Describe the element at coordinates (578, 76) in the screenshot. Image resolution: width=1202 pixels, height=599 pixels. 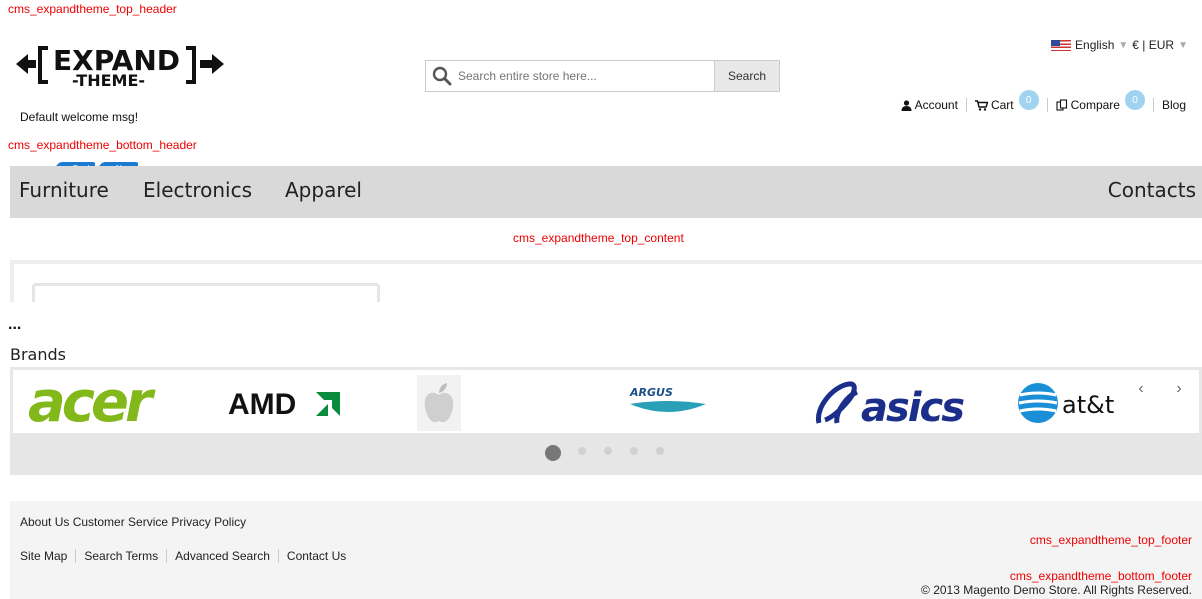
I see `search-input` at that location.